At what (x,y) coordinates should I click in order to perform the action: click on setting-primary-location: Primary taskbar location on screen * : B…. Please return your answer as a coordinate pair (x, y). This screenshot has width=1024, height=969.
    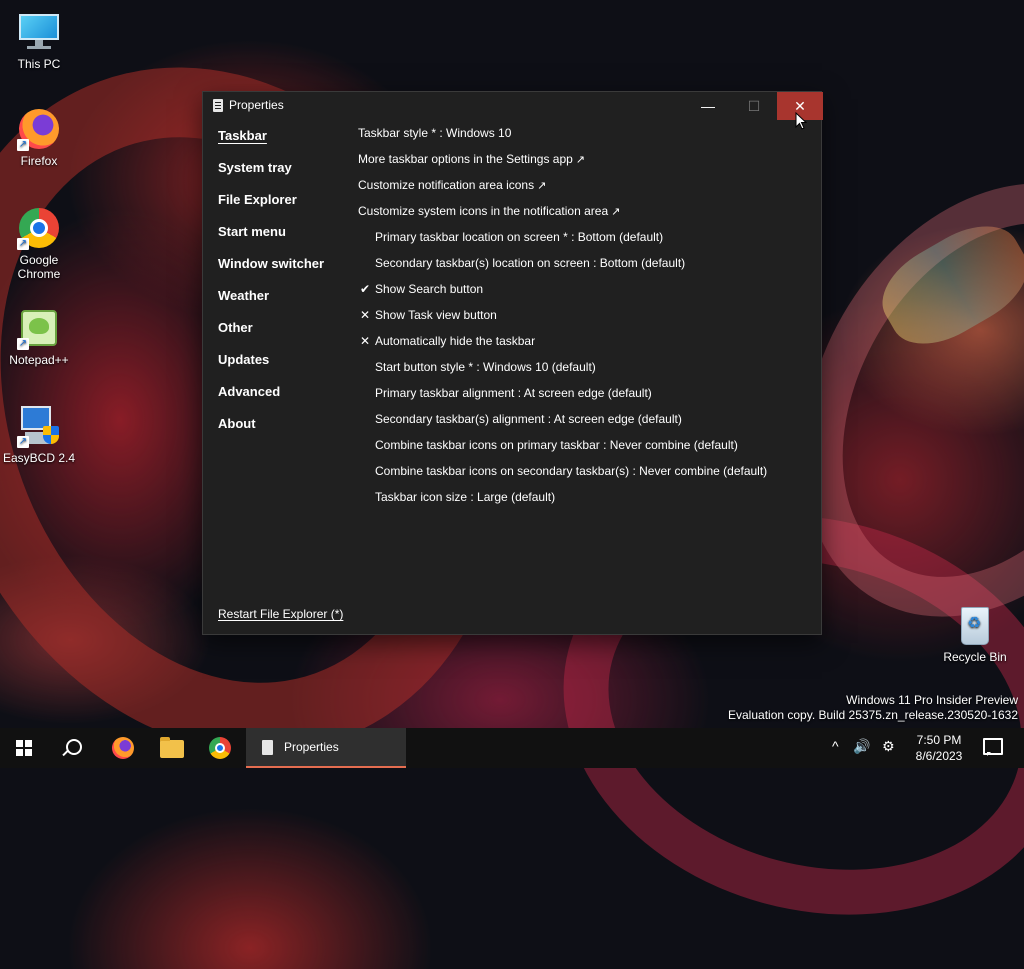
    Looking at the image, I should click on (588, 237).